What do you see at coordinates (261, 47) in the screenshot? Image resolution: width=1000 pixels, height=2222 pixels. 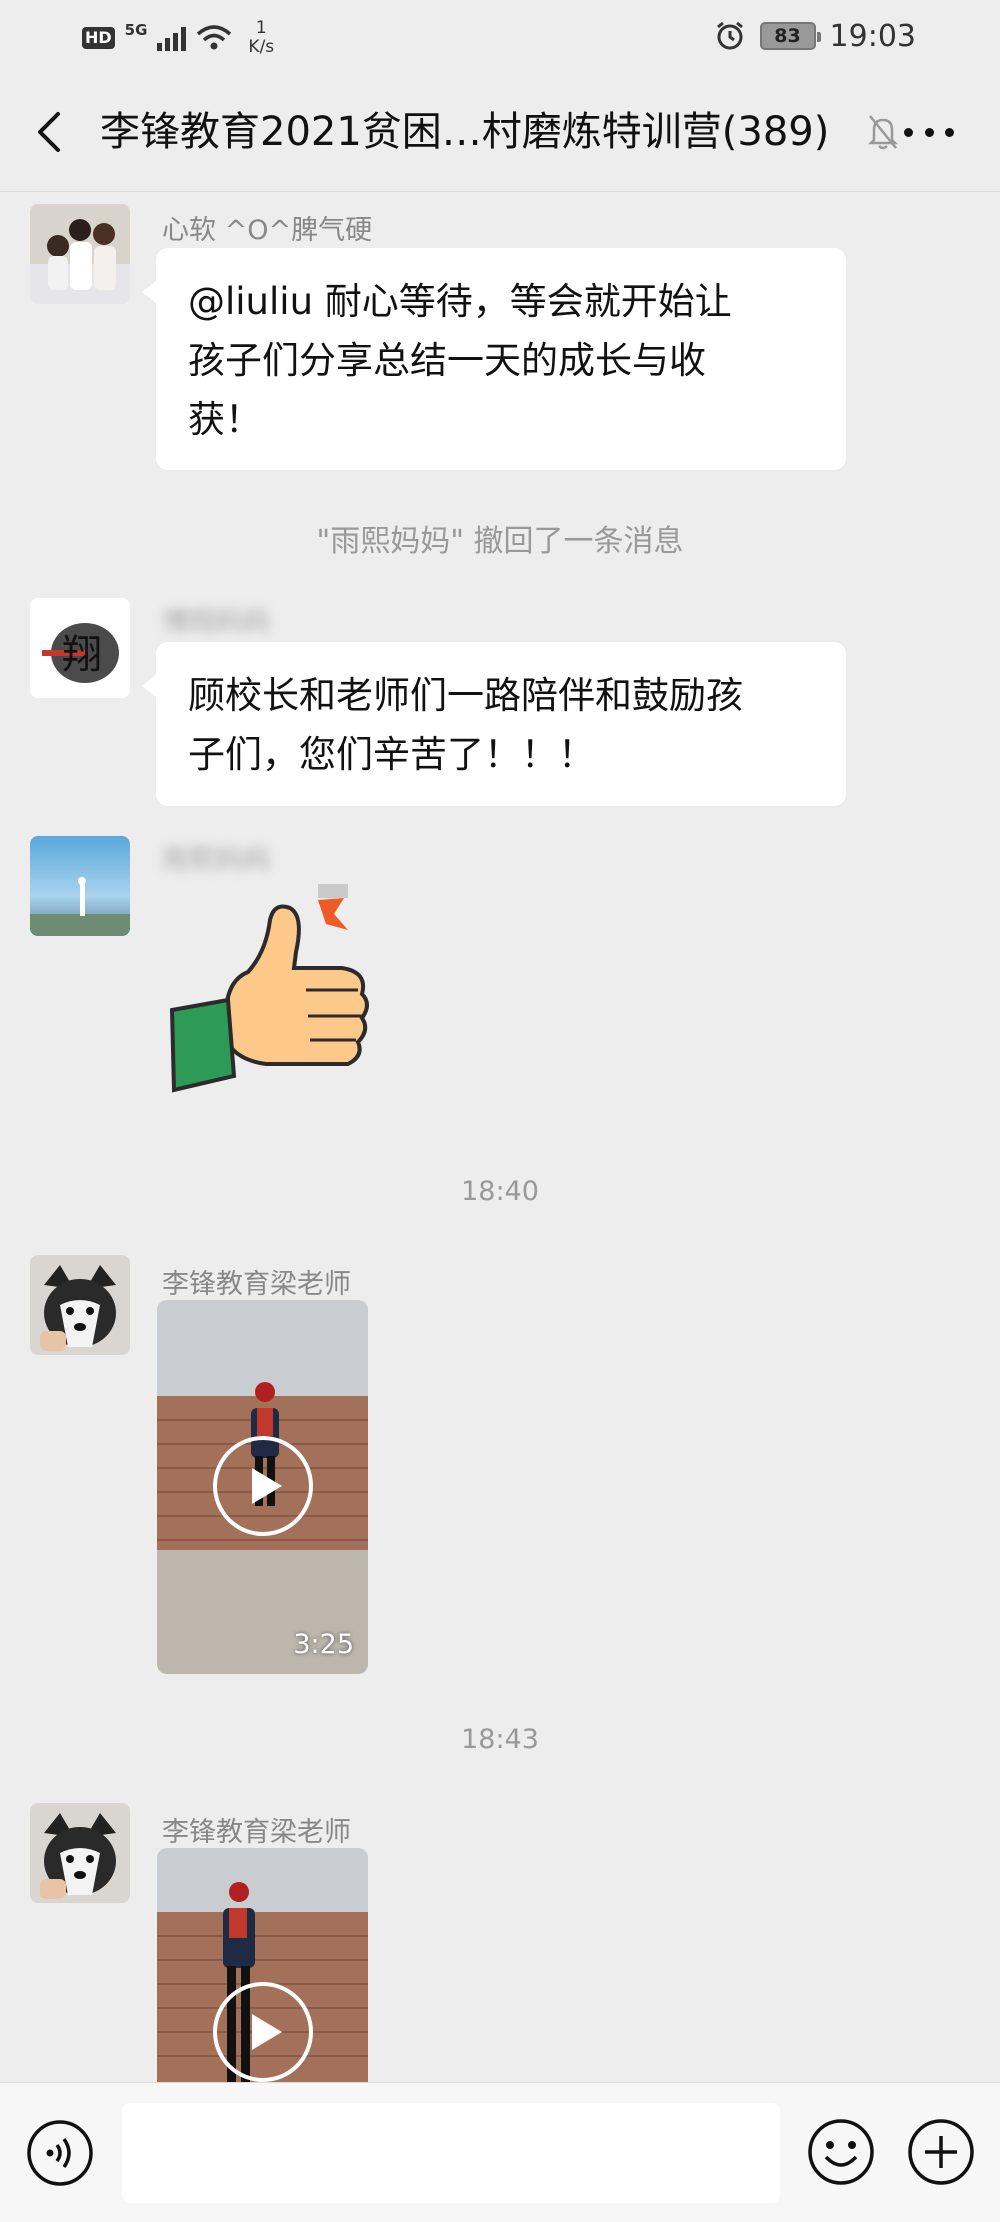 I see `speed-unit: K/s` at bounding box center [261, 47].